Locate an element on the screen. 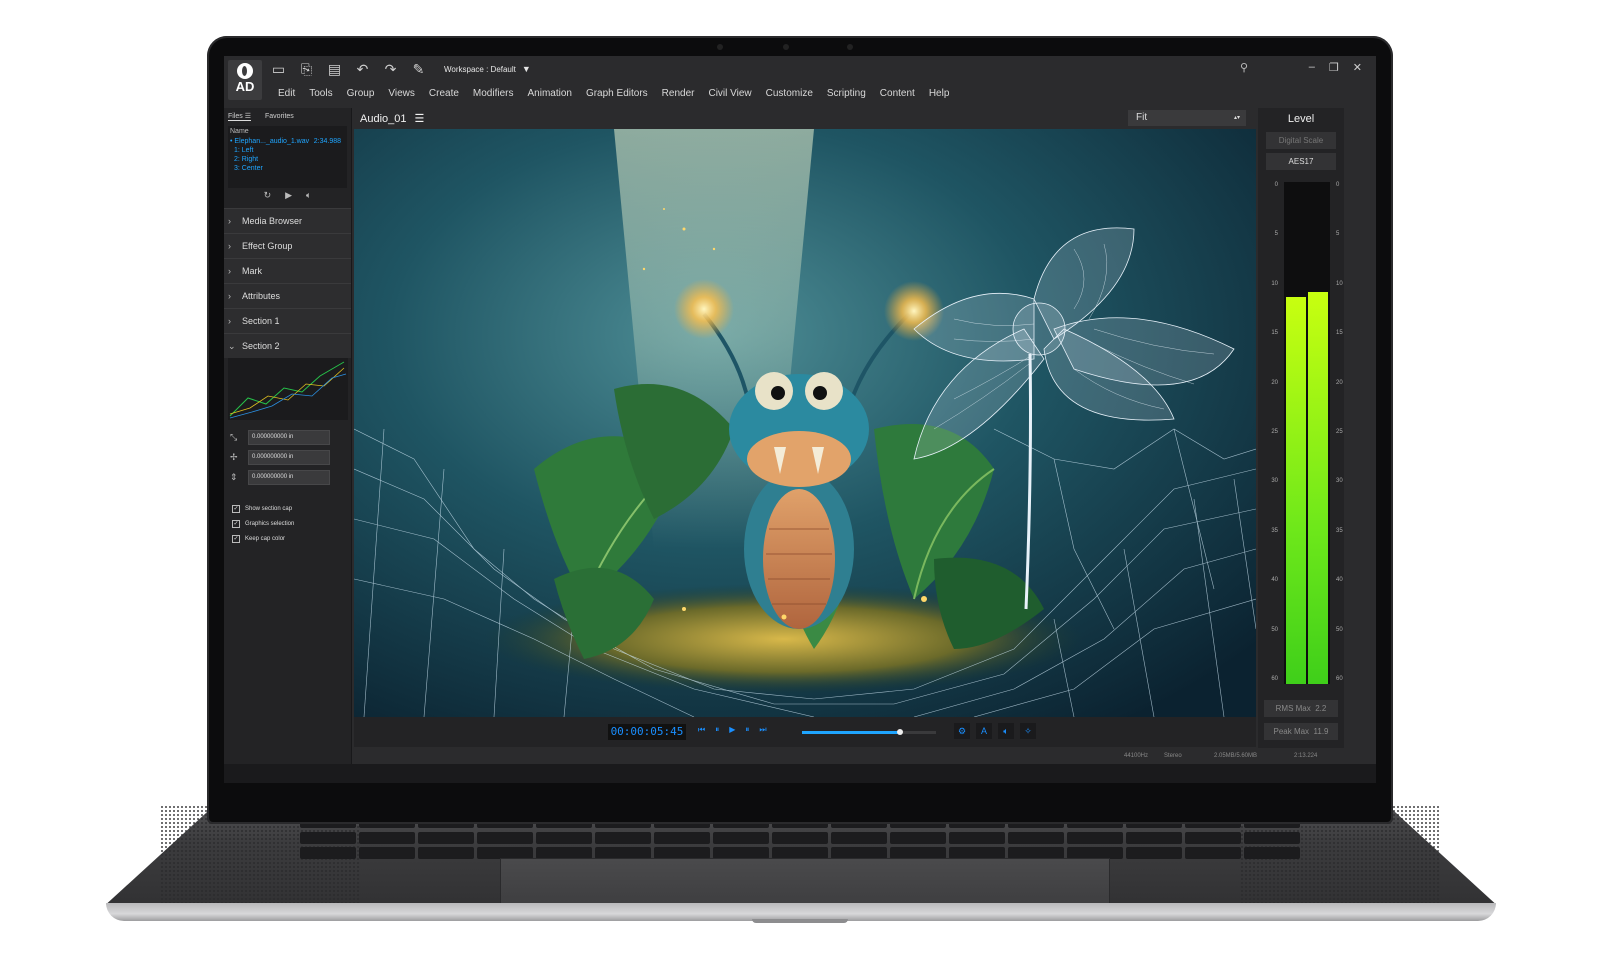 This screenshot has height=975, width=1600. menu-civil-view: Civil View is located at coordinates (729, 93).